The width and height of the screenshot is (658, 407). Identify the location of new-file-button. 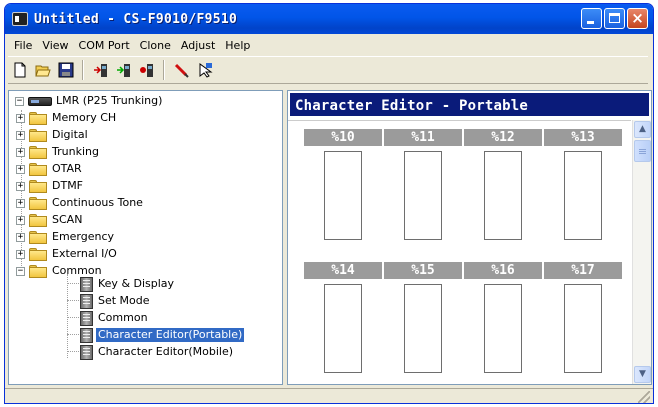
(20, 70).